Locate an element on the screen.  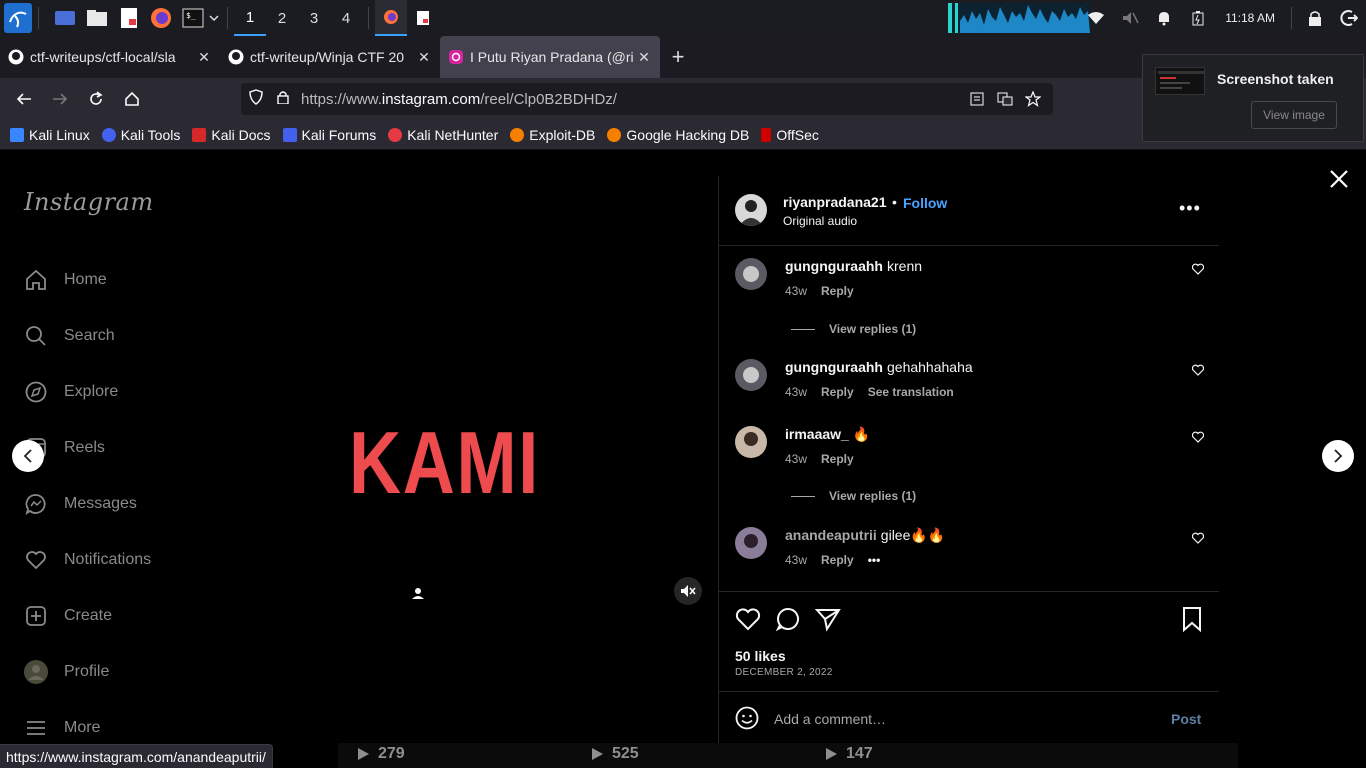
home-button is located at coordinates (132, 99).